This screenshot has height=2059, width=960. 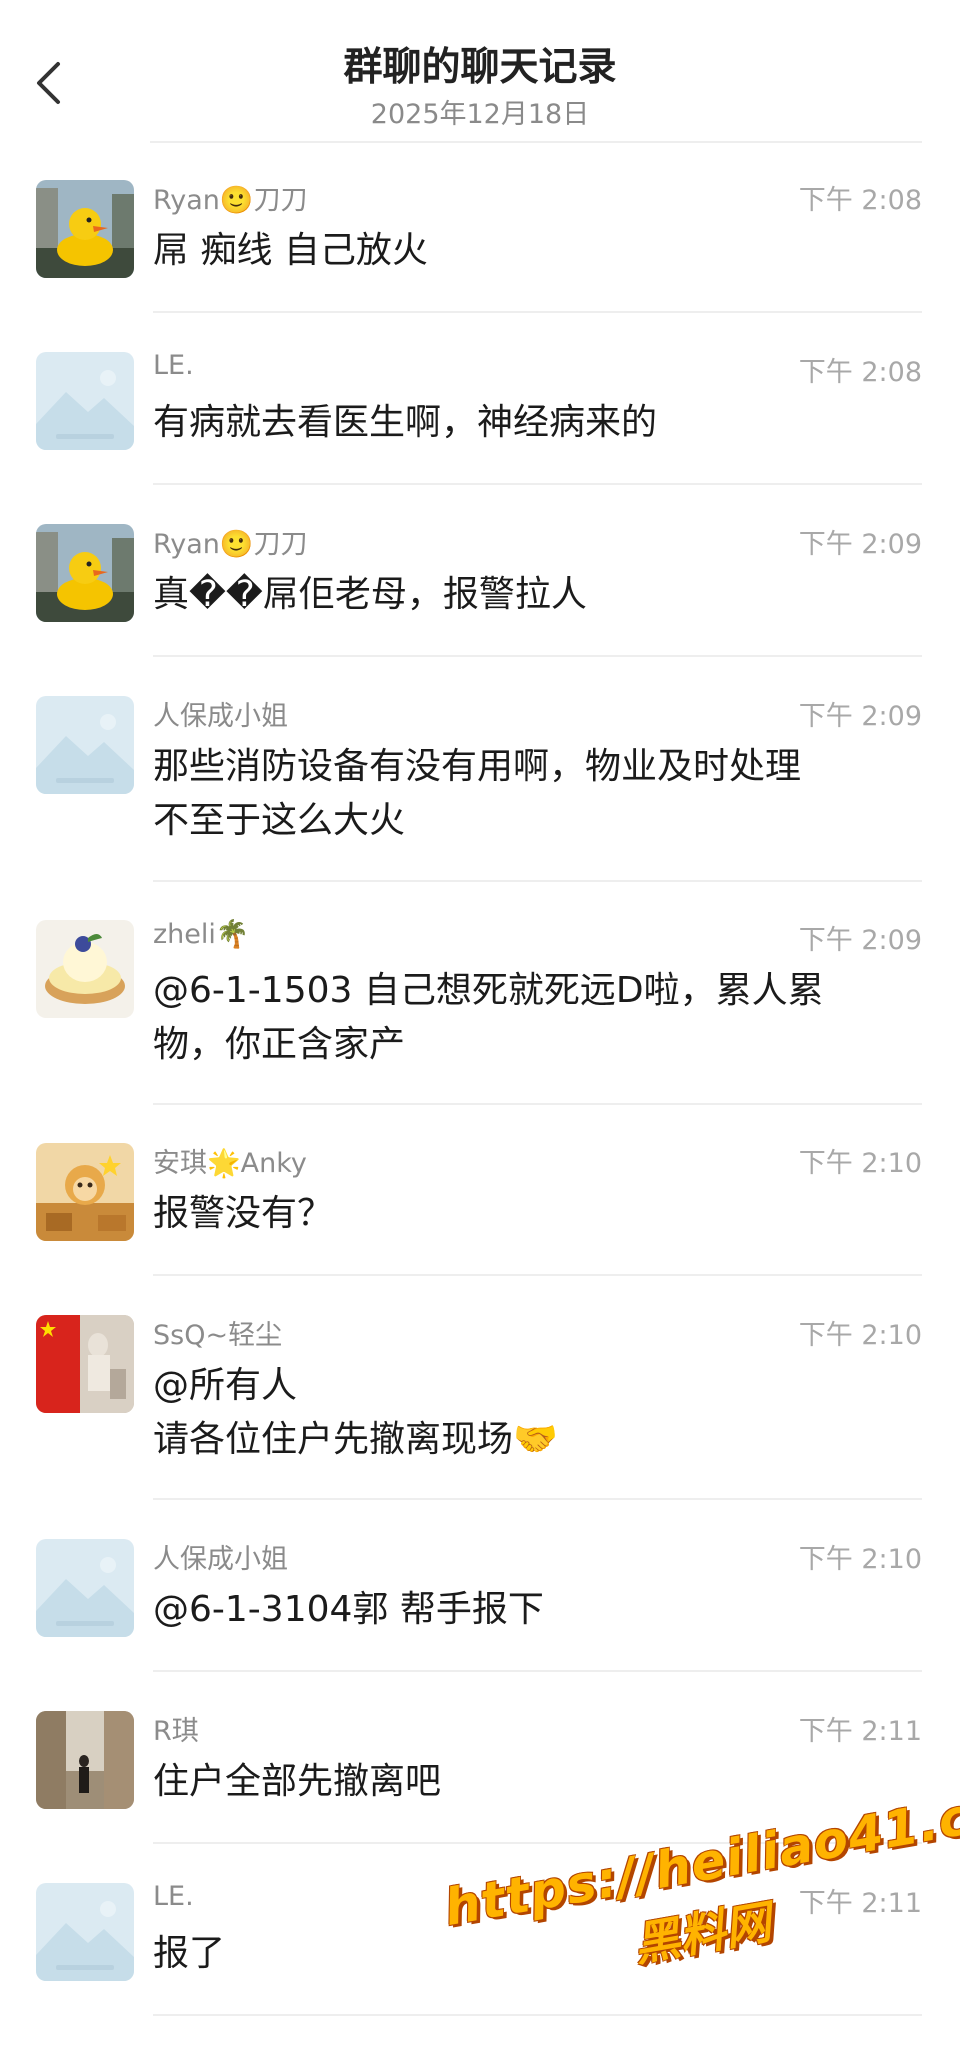 What do you see at coordinates (348, 1609) in the screenshot?
I see `message-text: @6-1-3104郭 帮手报下` at bounding box center [348, 1609].